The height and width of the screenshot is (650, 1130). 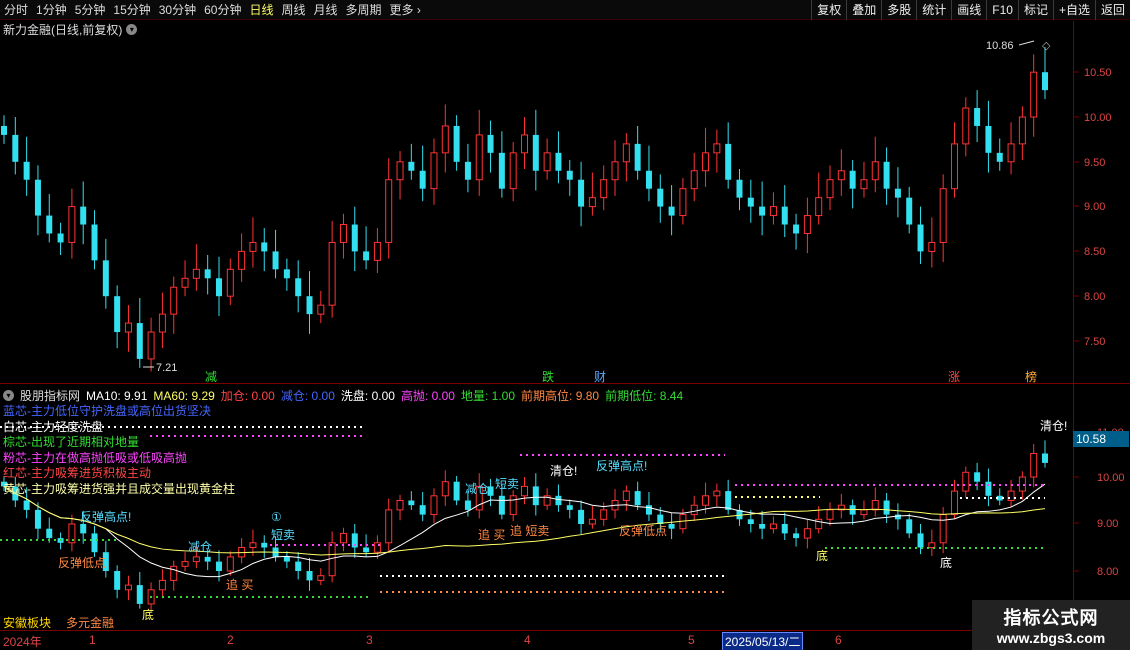 What do you see at coordinates (1053, 426) in the screenshot?
I see `signal-label: 清仓!` at bounding box center [1053, 426].